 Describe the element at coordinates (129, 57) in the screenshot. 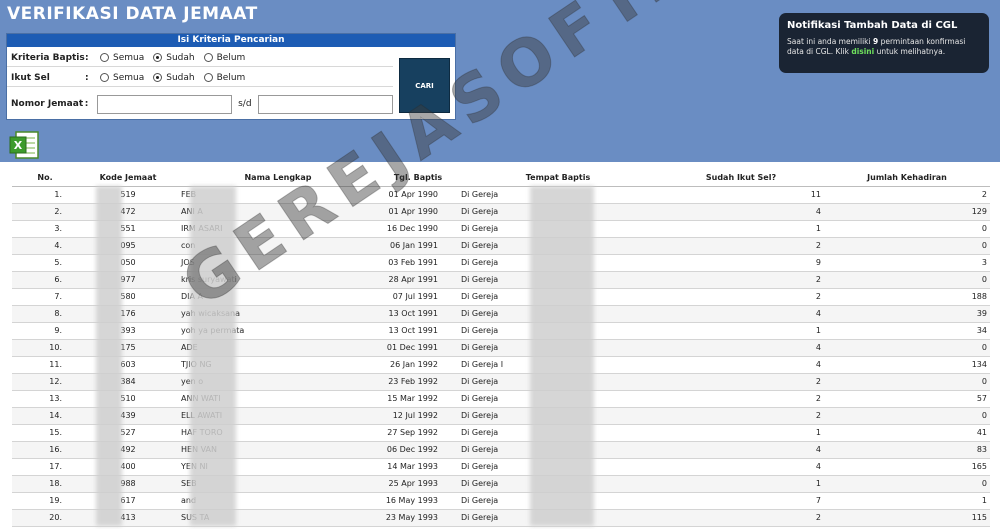

I see `baptis-radio-semua-label: Semua` at that location.